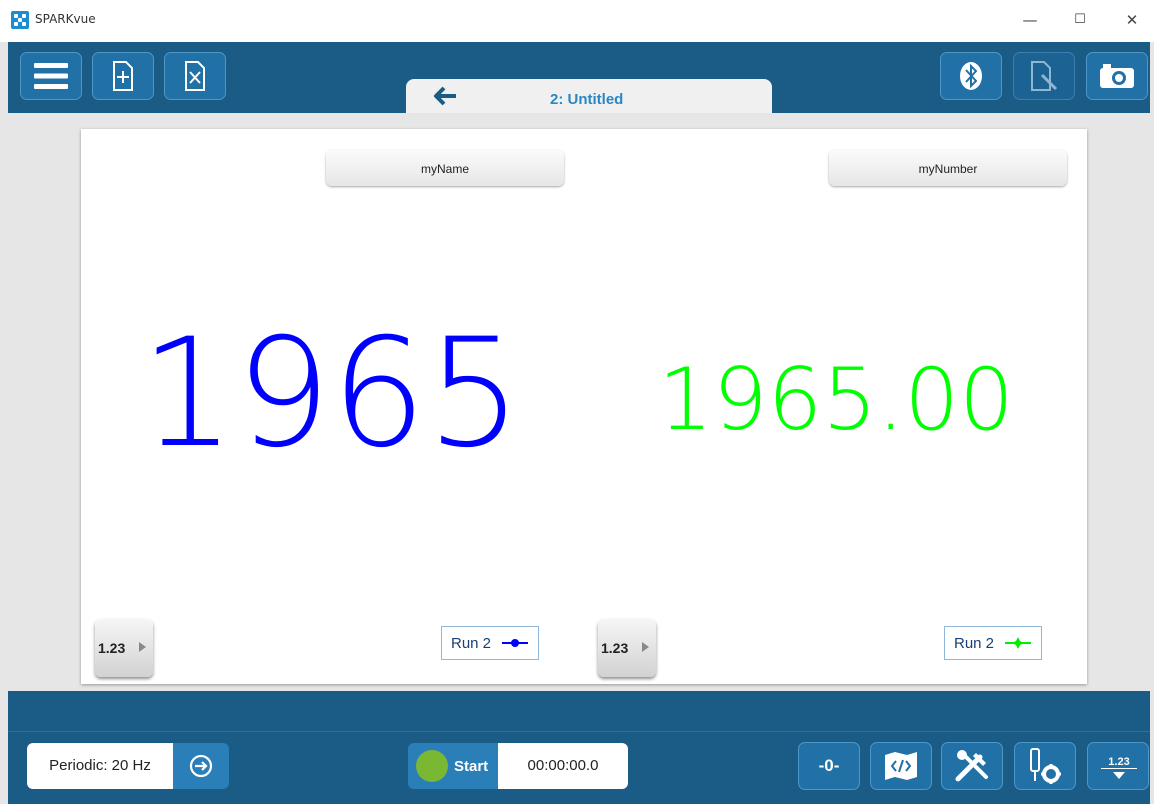 Image resolution: width=1154 pixels, height=804 pixels. What do you see at coordinates (432, 766) in the screenshot?
I see `start-indicator-icon` at bounding box center [432, 766].